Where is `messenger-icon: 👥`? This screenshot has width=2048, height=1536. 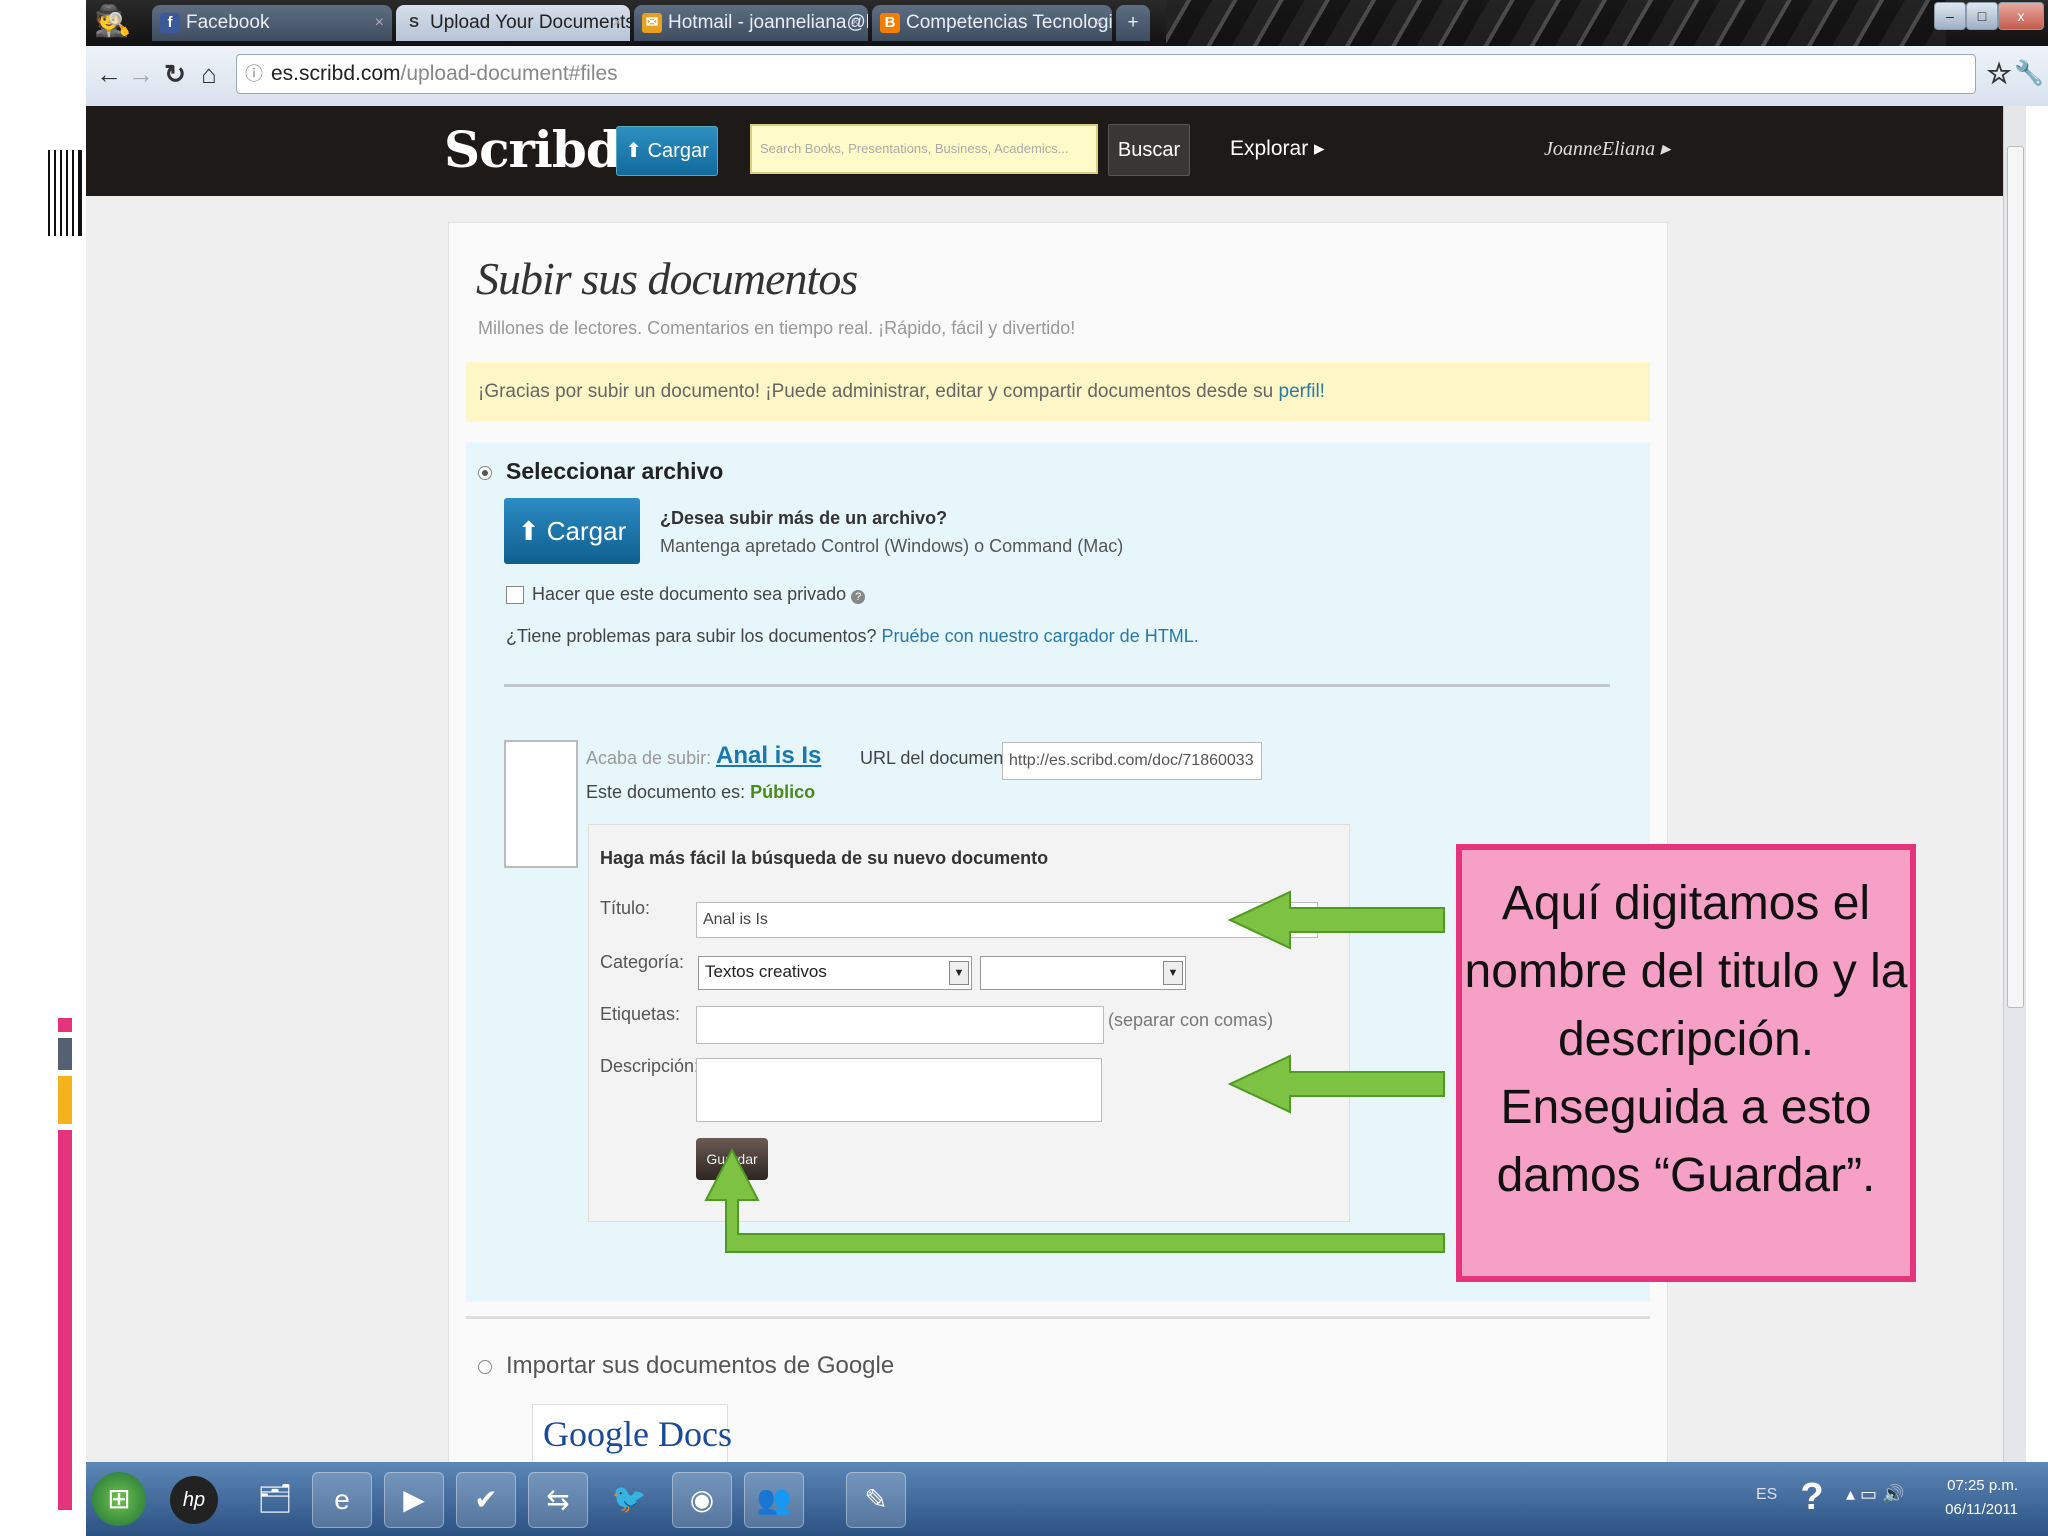 messenger-icon: 👥 is located at coordinates (774, 1500).